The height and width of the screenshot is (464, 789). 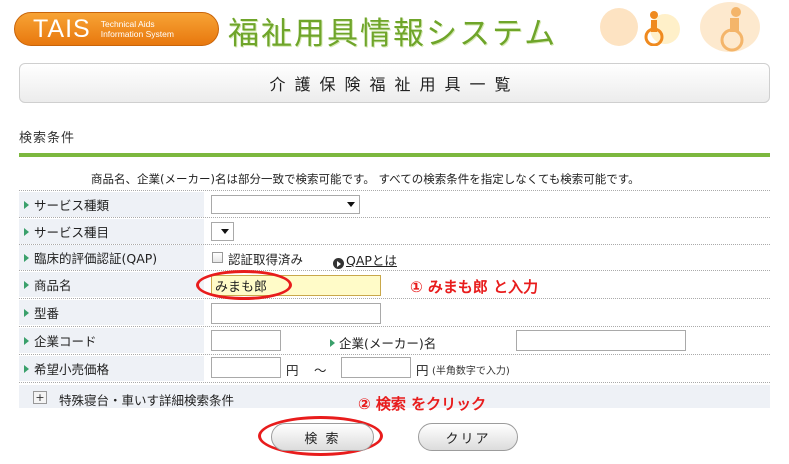 I want to click on clear-button: クリア, so click(x=468, y=437).